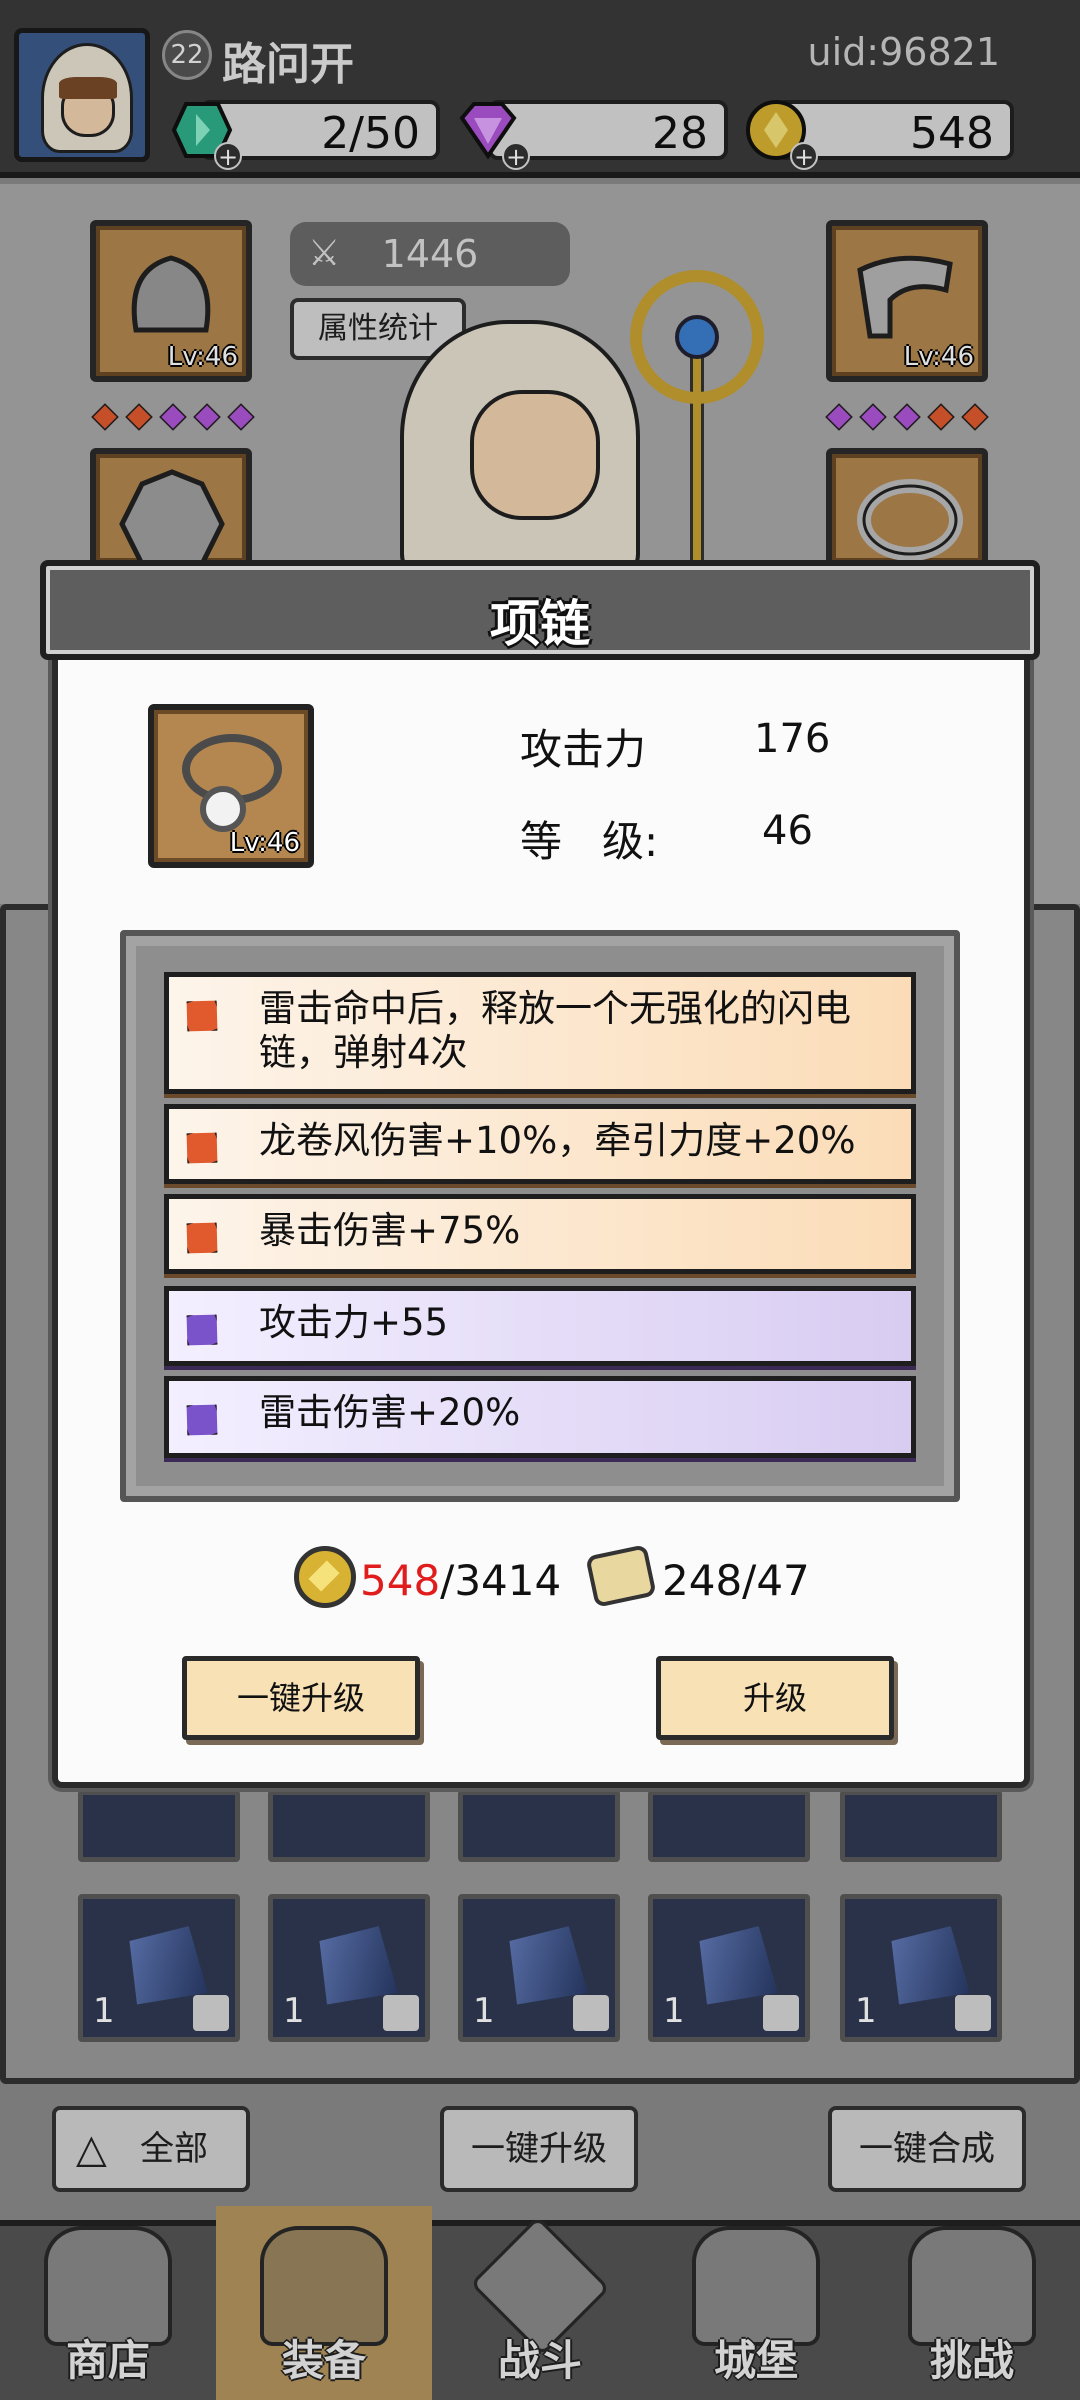 This screenshot has width=1080, height=2400. Describe the element at coordinates (354, 1322) in the screenshot. I see `affix-text: 攻击力+55` at that location.